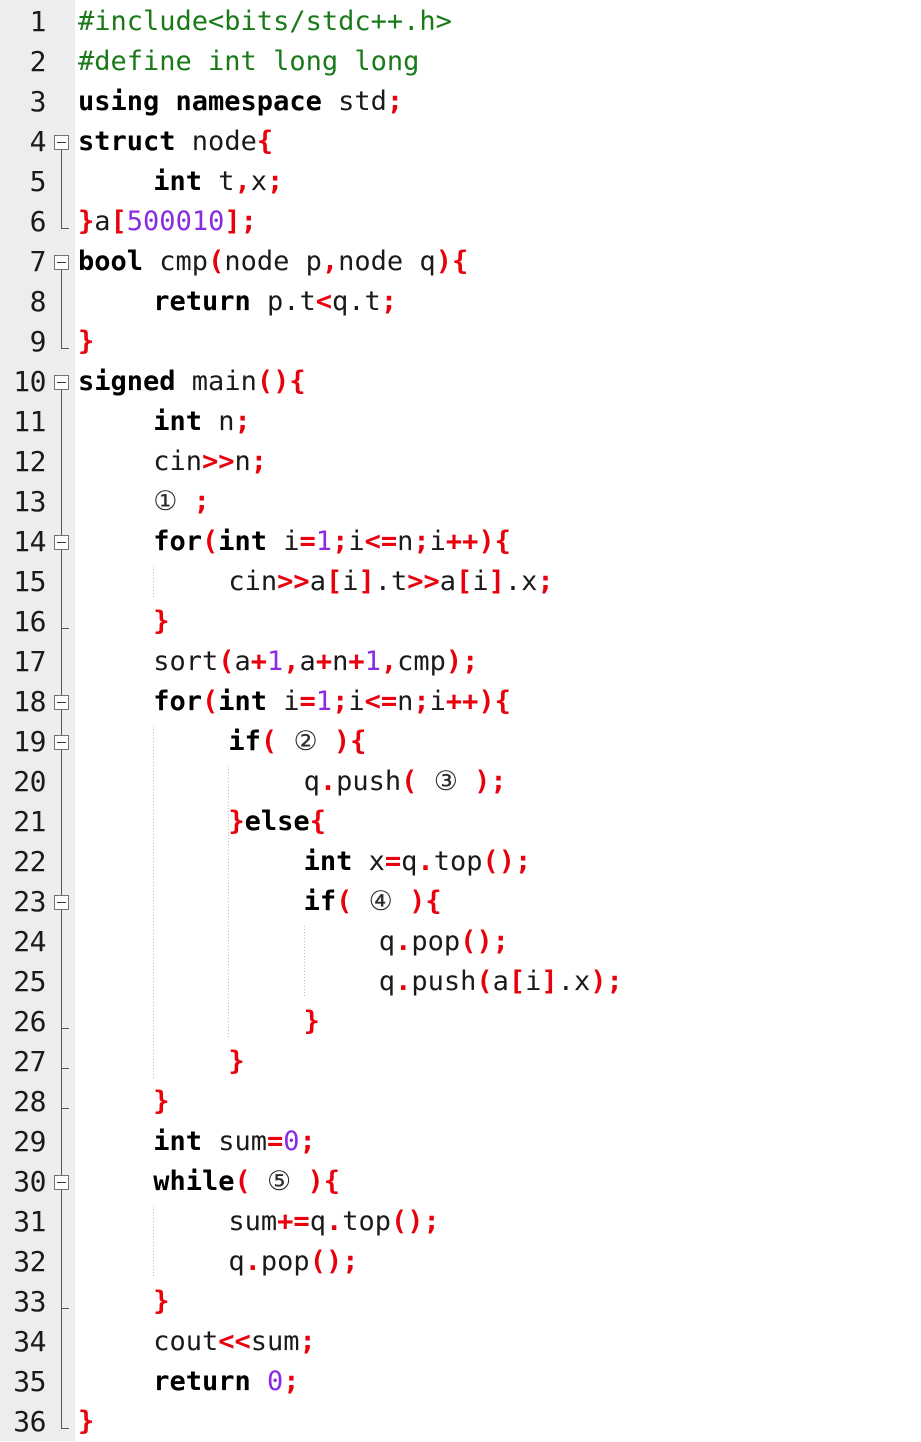  Describe the element at coordinates (405, 782) in the screenshot. I see `code-text: q.push( ③ );` at that location.